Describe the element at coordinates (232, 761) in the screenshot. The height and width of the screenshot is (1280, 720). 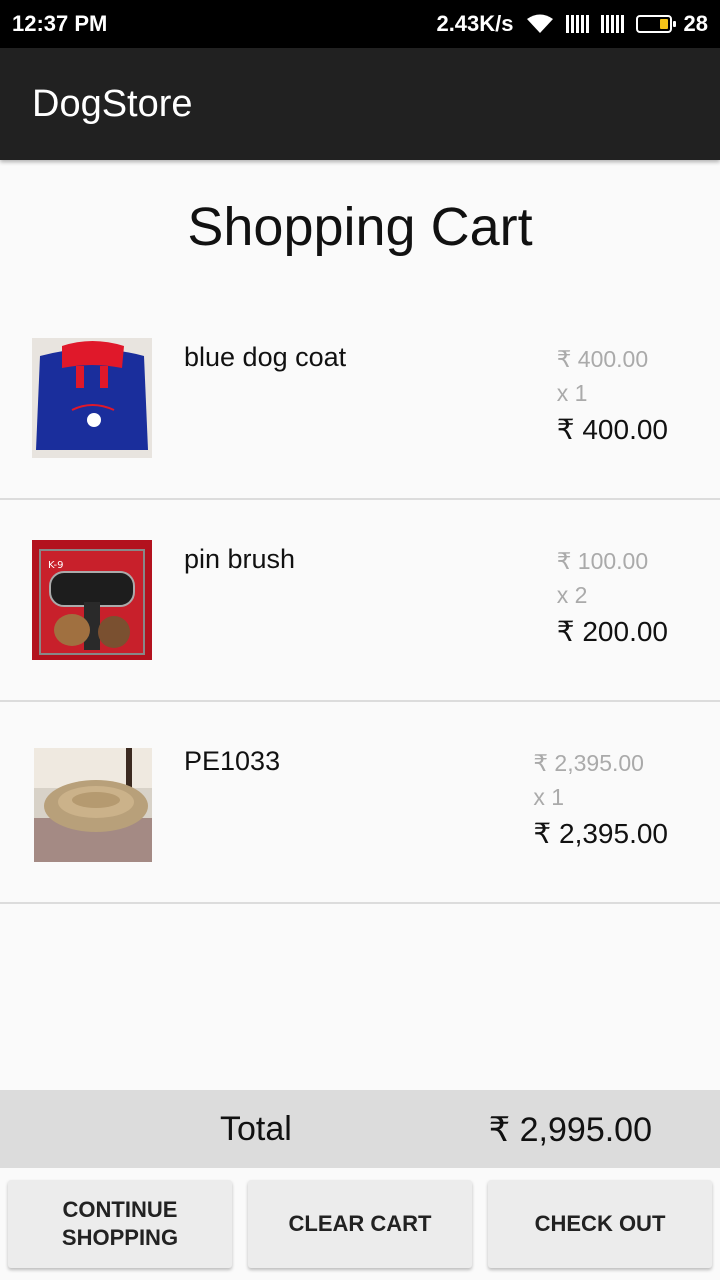
I see `item-name: PE1033` at that location.